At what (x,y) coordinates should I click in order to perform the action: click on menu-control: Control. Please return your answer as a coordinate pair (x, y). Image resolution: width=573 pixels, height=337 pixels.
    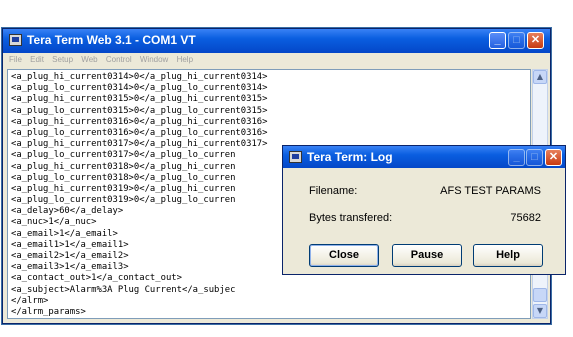
    Looking at the image, I should click on (119, 59).